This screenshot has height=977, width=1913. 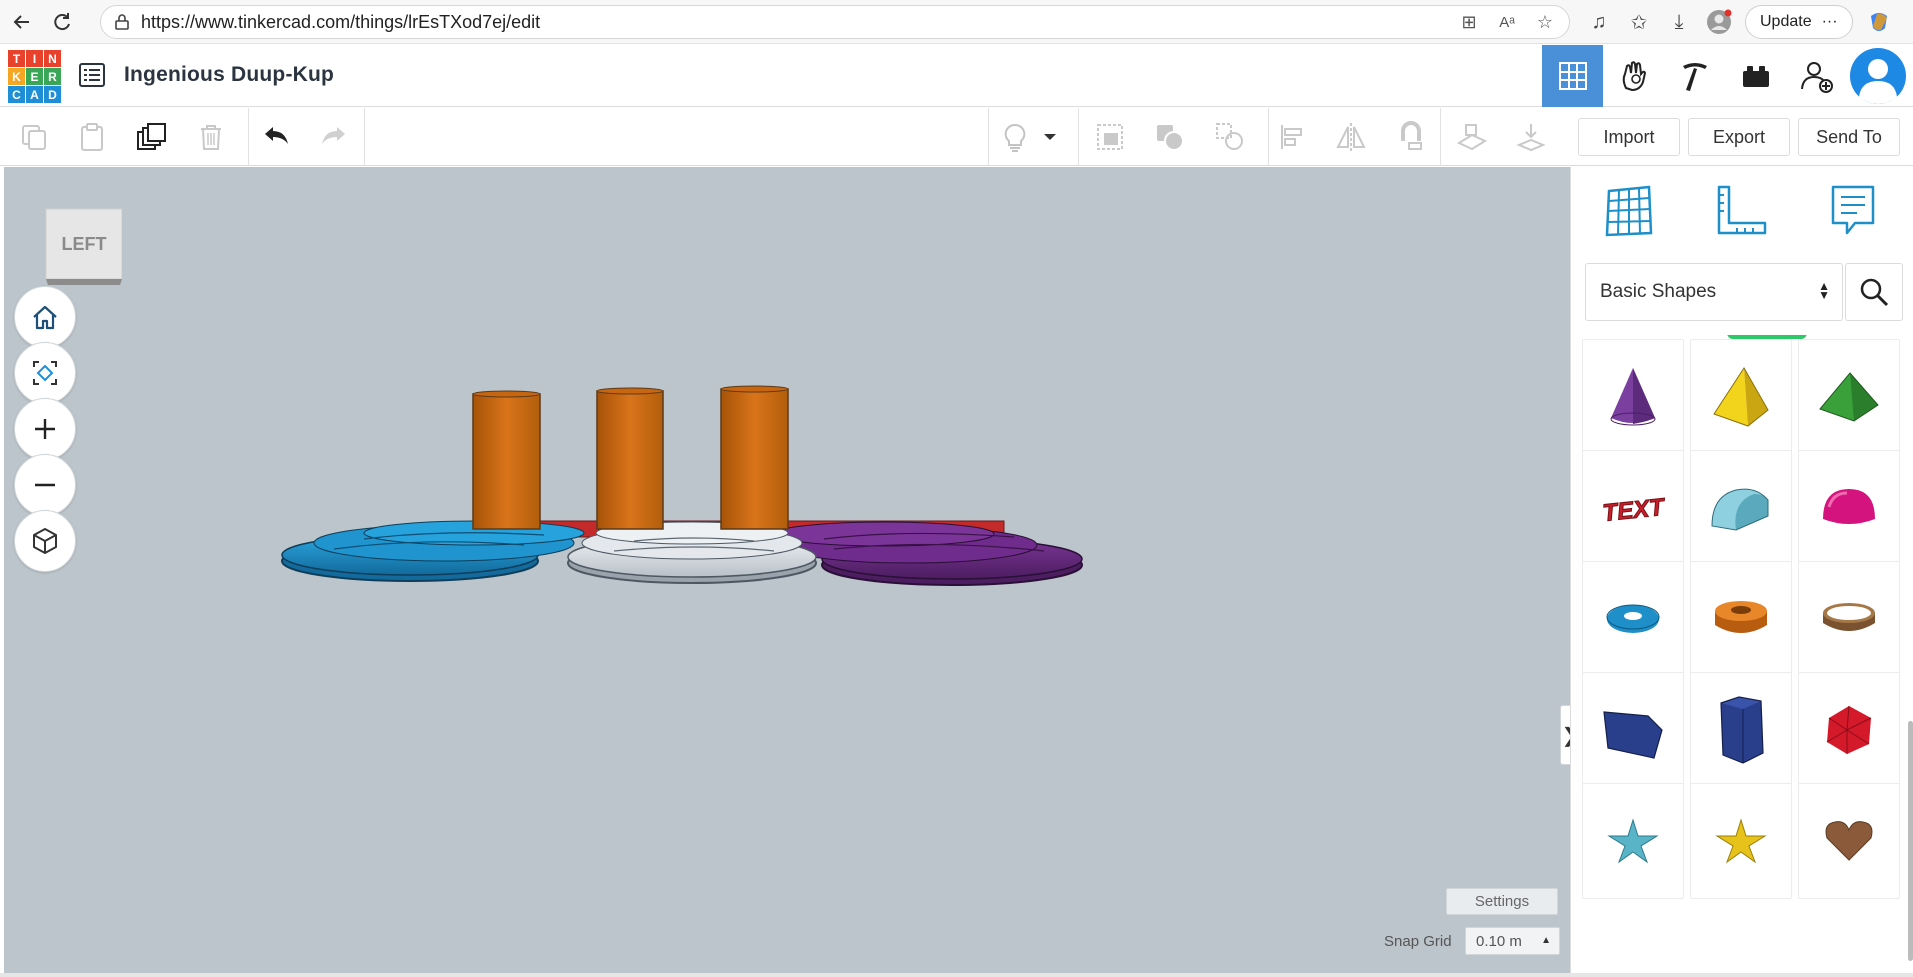 I want to click on delete-button, so click(x=211, y=137).